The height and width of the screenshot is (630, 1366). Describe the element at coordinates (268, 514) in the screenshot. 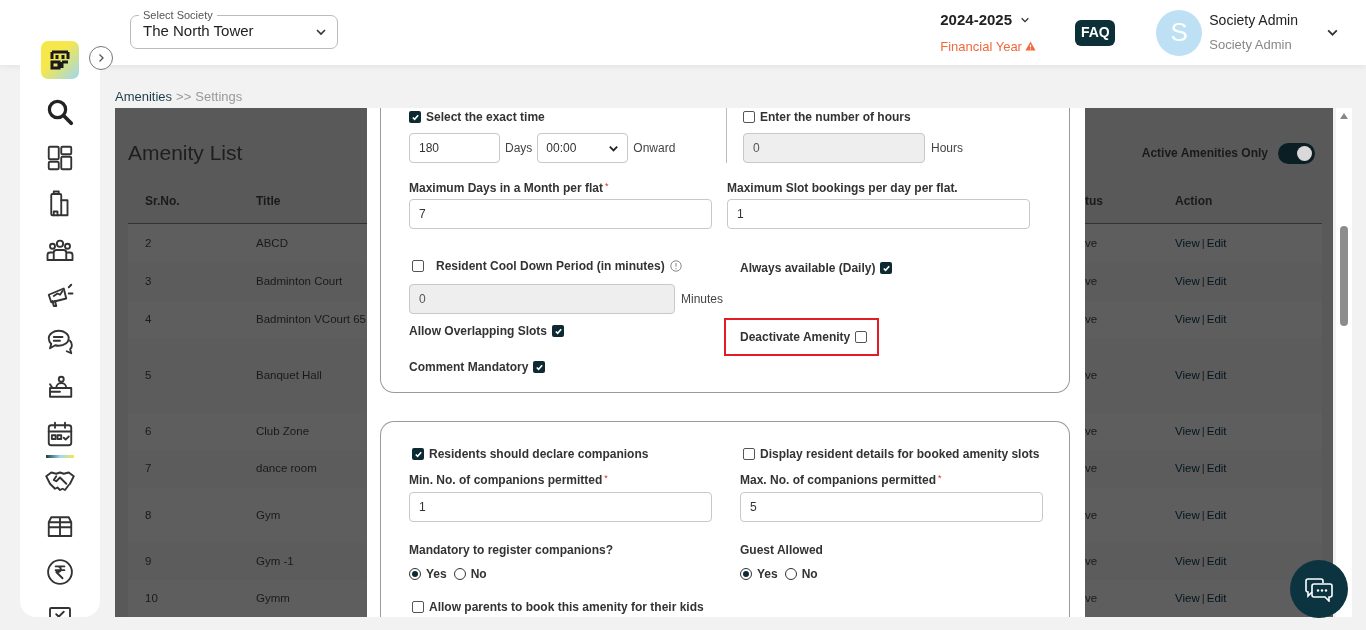

I see `table-cell: Gym` at that location.